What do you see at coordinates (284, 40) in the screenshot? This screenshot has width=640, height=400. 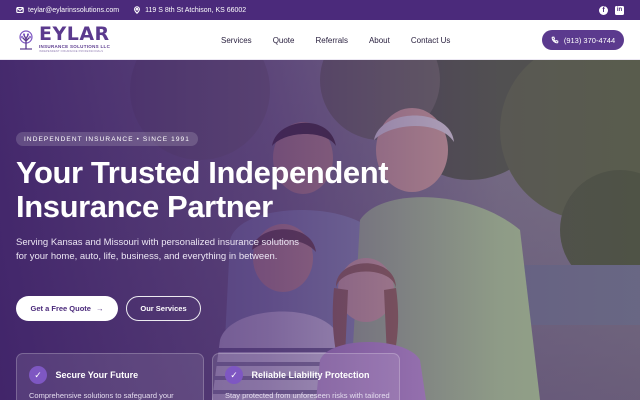 I see `nav-quote: Quote` at bounding box center [284, 40].